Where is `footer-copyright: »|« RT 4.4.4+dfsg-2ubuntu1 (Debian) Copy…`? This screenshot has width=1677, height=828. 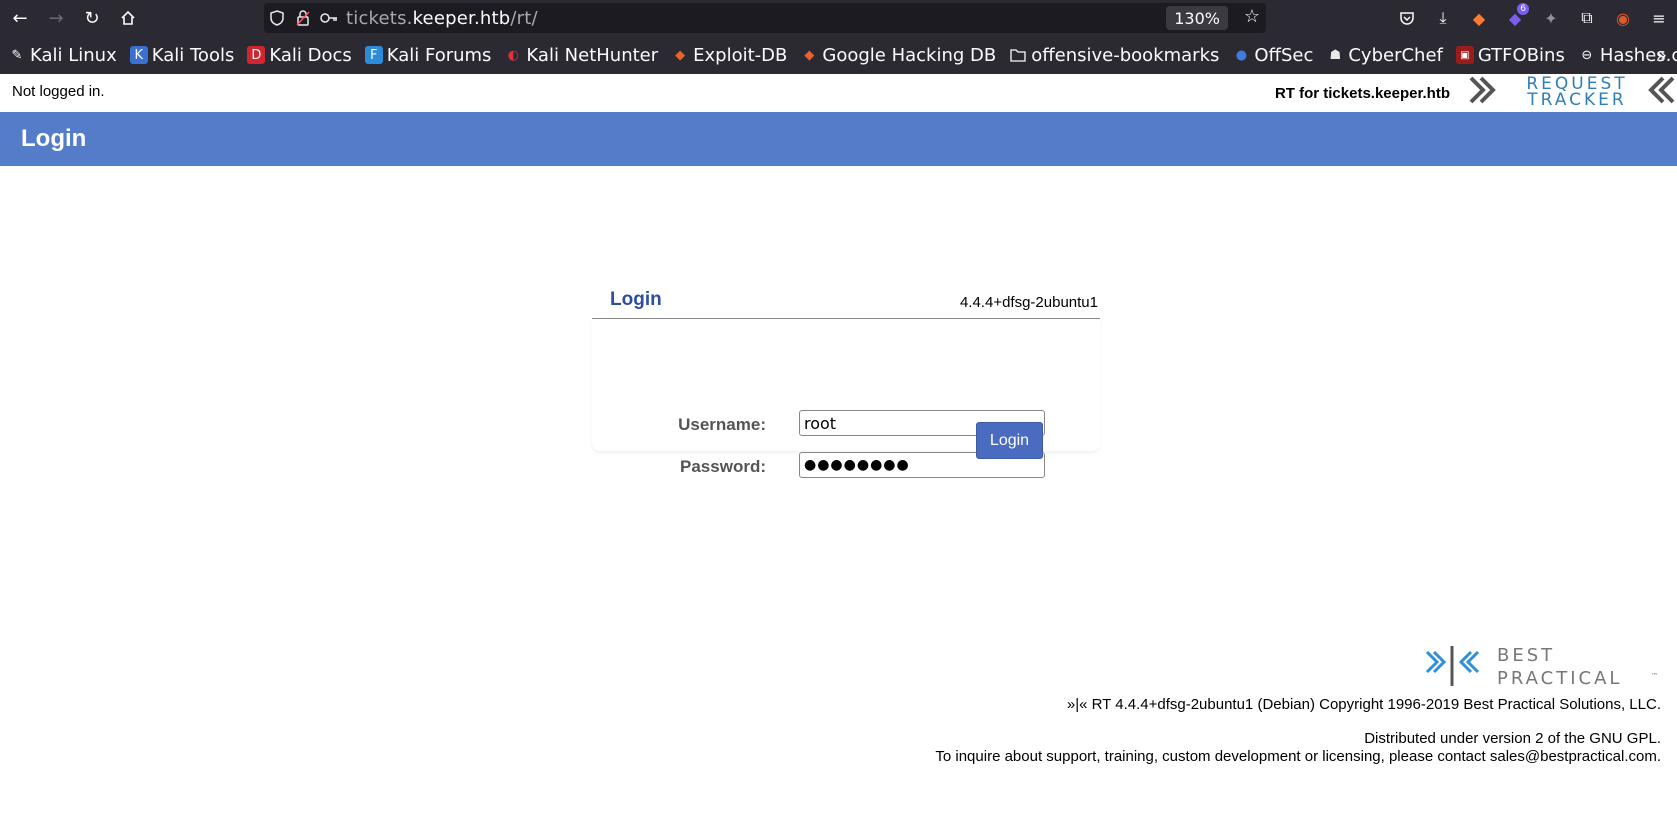
footer-copyright: »|« RT 4.4.4+dfsg-2ubuntu1 (Debian) Copy… is located at coordinates (1363, 704).